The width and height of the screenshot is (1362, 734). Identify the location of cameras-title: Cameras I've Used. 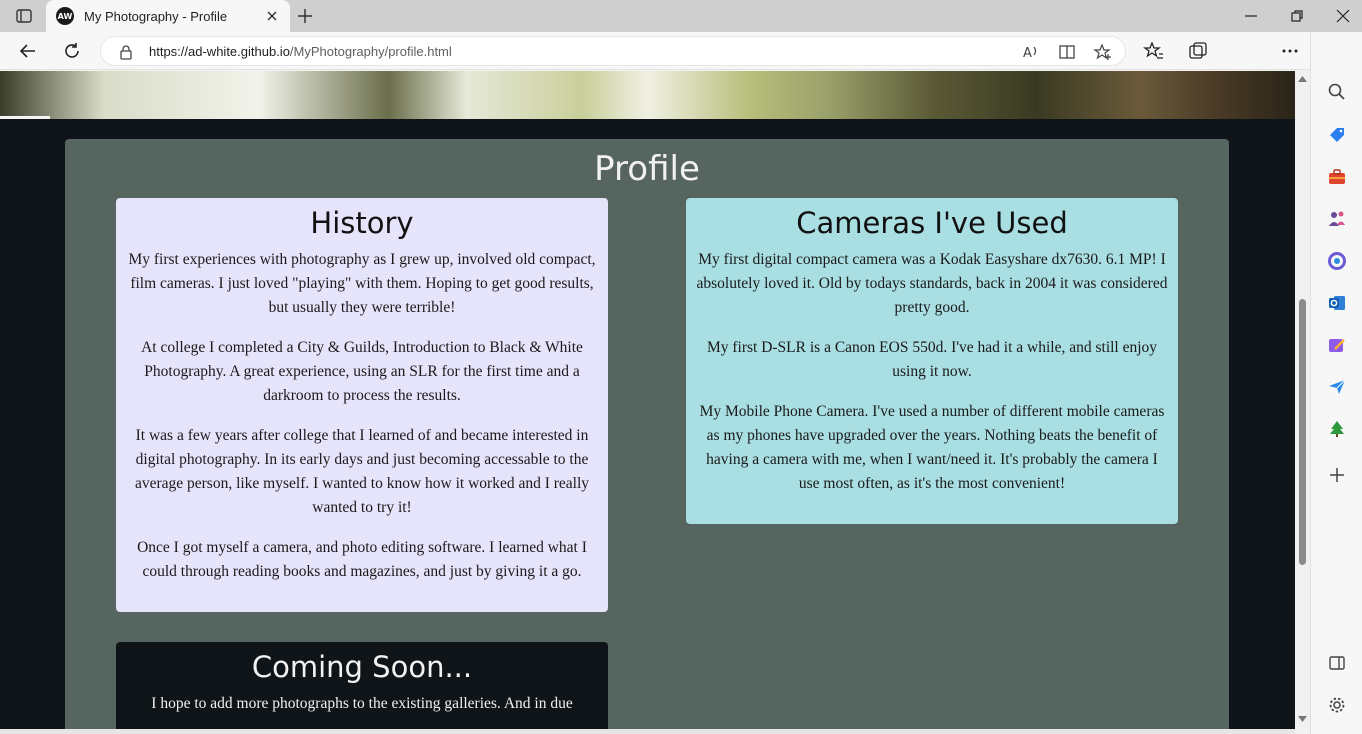
(932, 223).